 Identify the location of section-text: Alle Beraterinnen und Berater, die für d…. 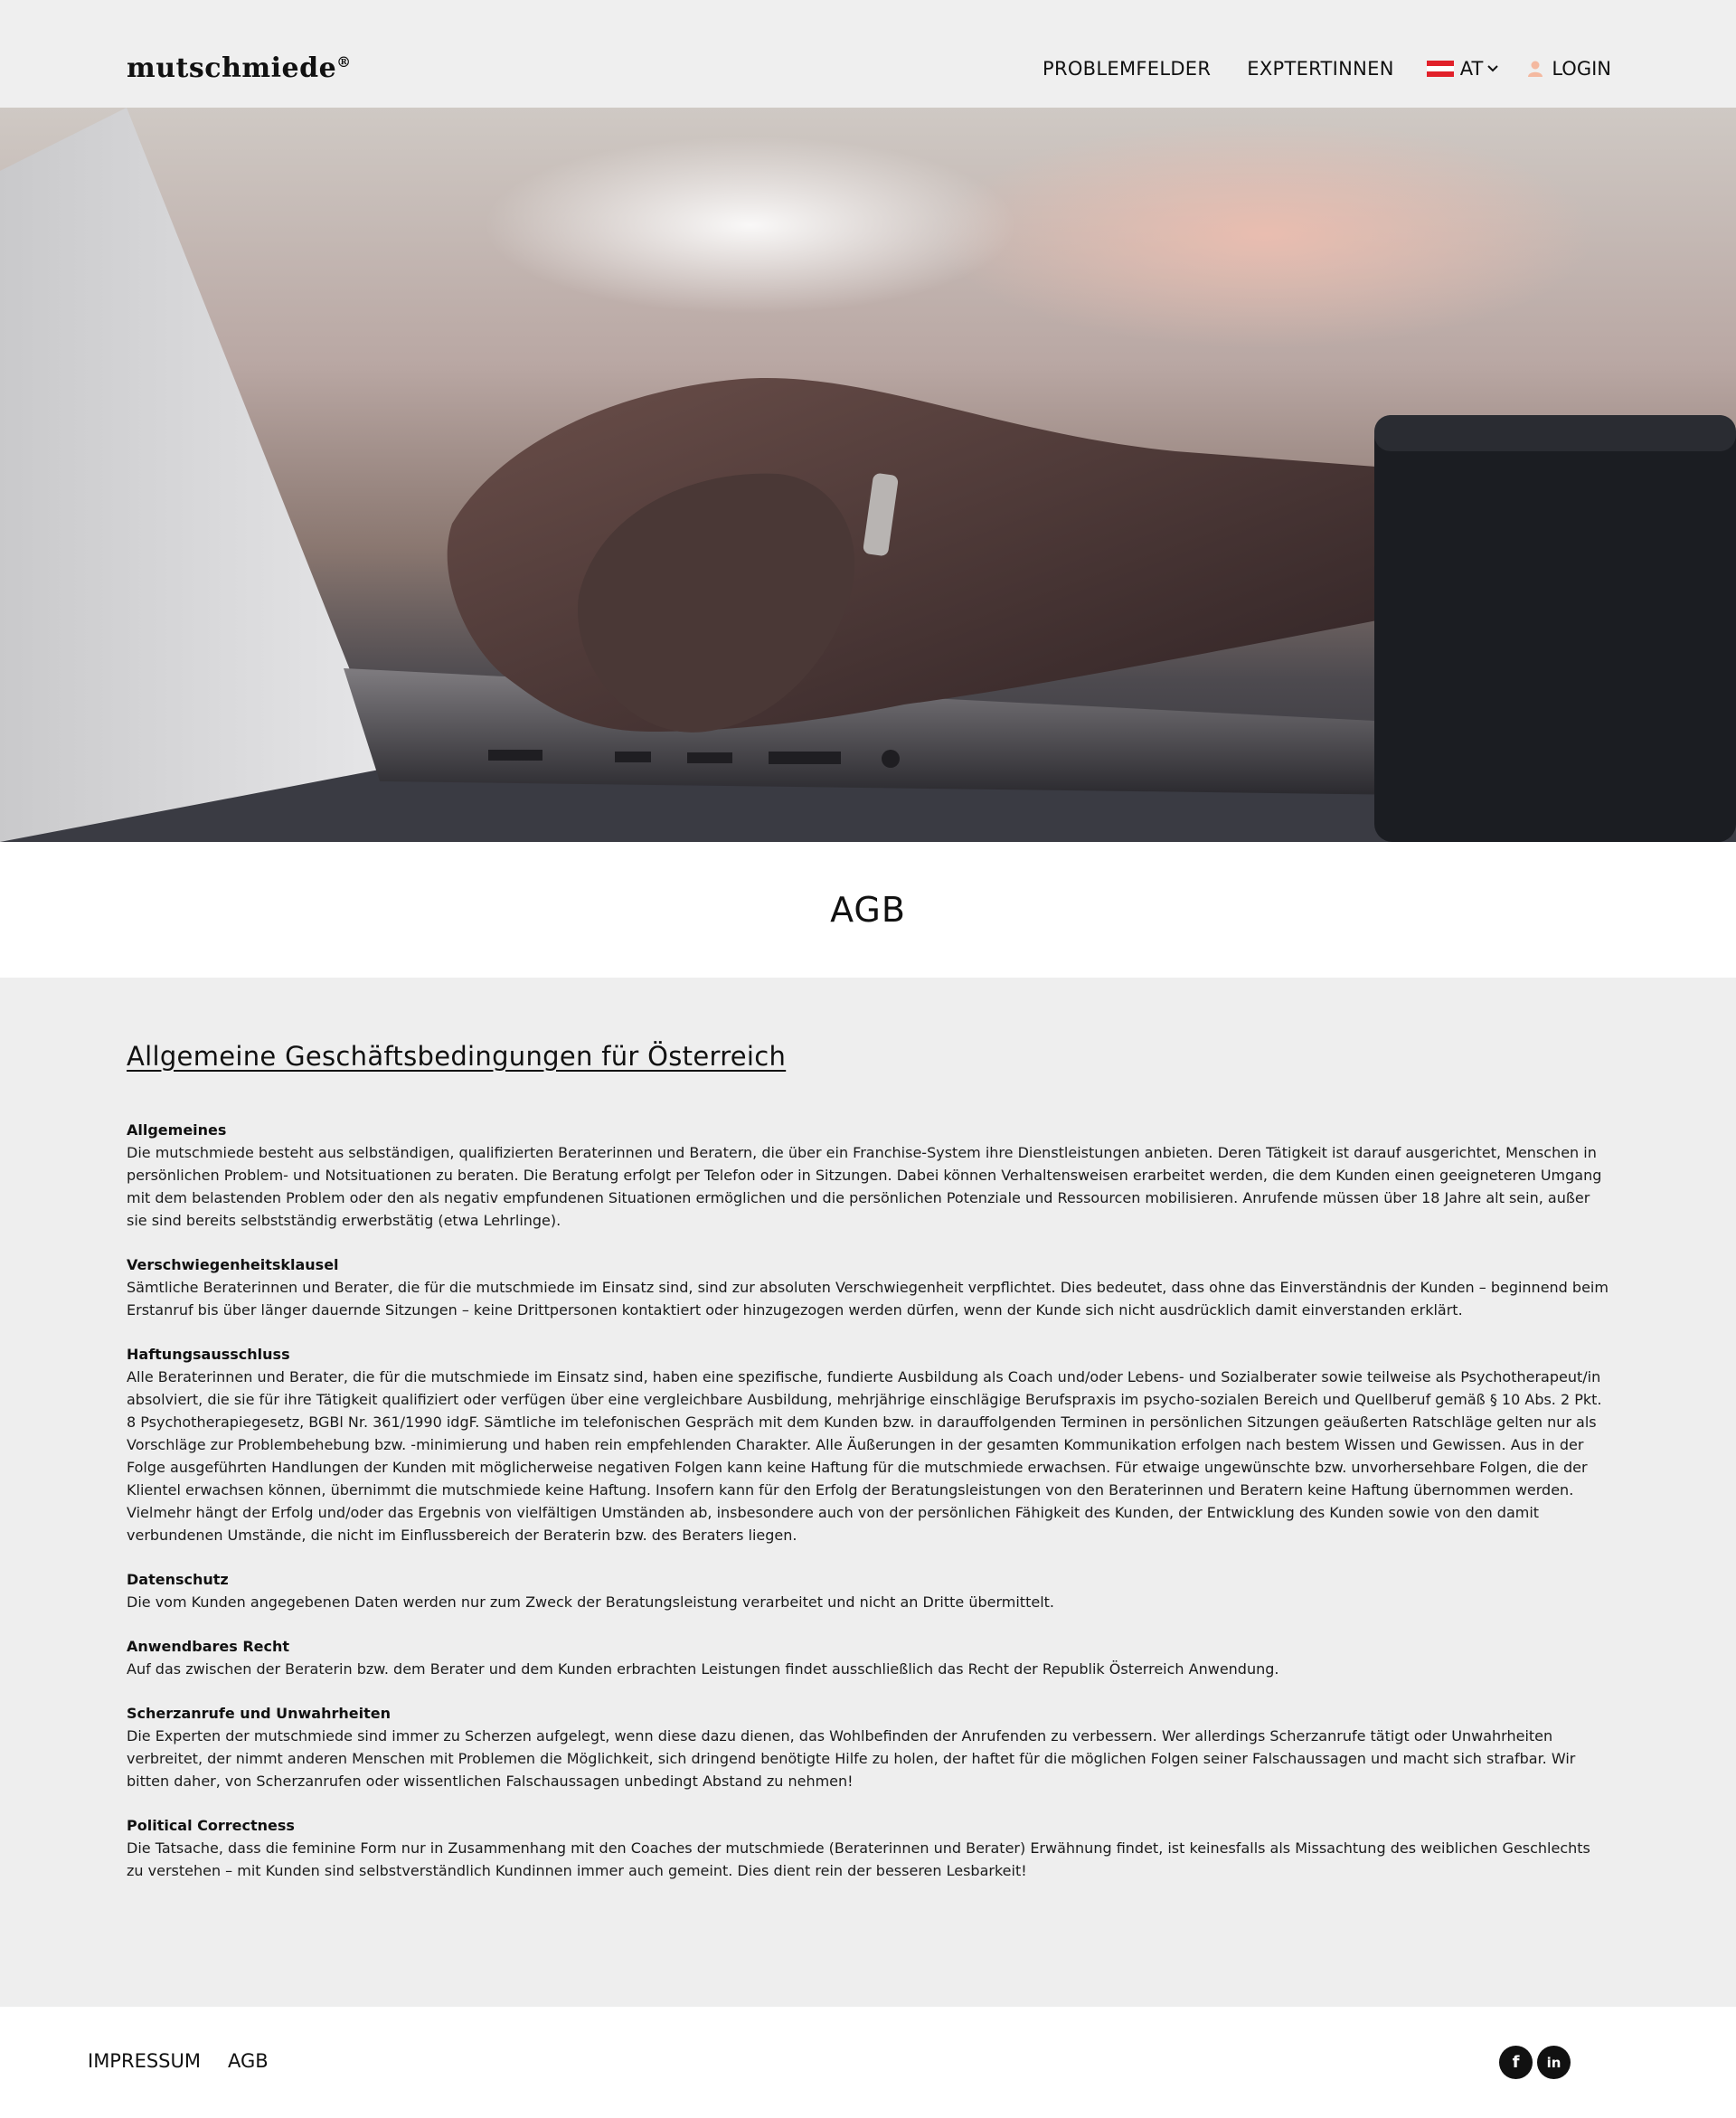
(865, 1456).